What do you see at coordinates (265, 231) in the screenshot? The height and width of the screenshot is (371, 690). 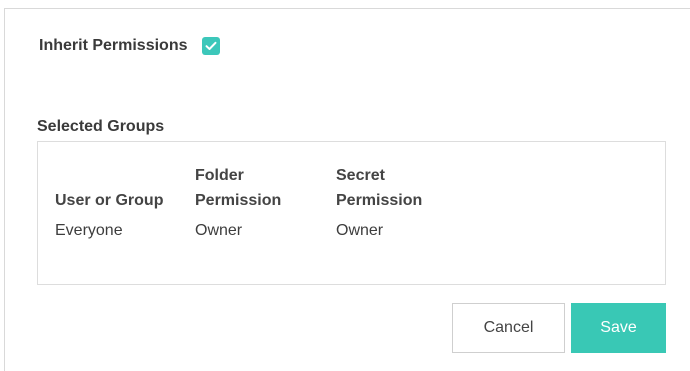 I see `table-row: Everyone Owner Owner` at bounding box center [265, 231].